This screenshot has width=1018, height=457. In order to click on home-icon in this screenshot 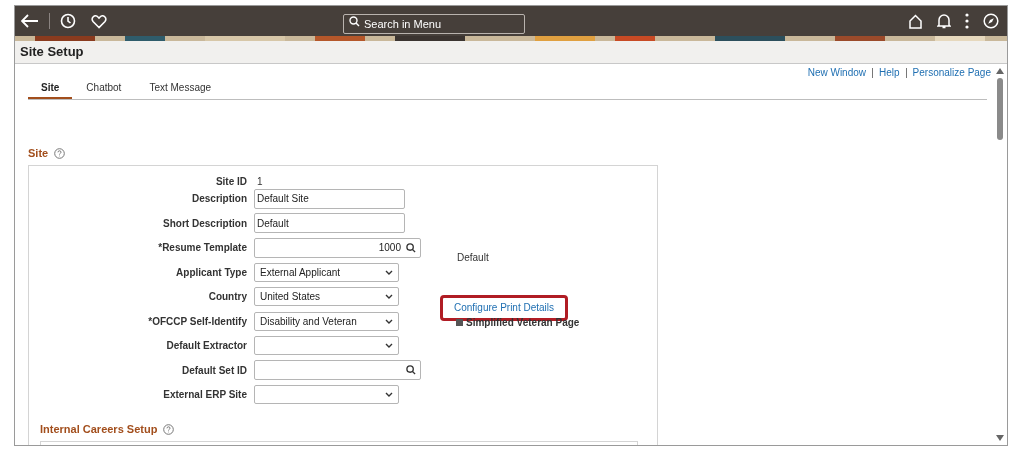, I will do `click(915, 21)`.